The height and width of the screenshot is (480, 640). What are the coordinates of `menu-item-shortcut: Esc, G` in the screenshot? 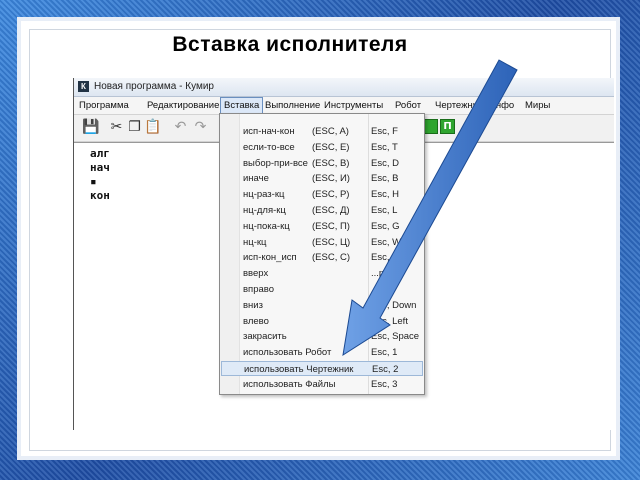 It's located at (385, 226).